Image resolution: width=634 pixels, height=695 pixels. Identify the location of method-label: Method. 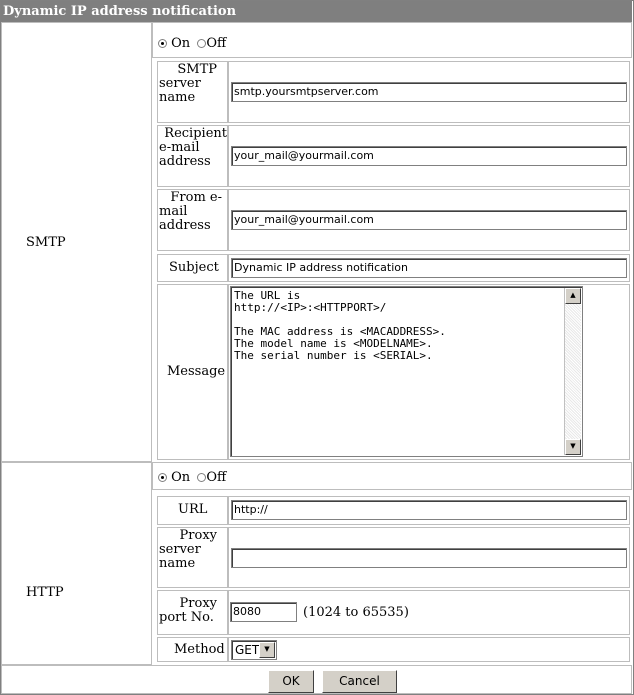
(199, 649).